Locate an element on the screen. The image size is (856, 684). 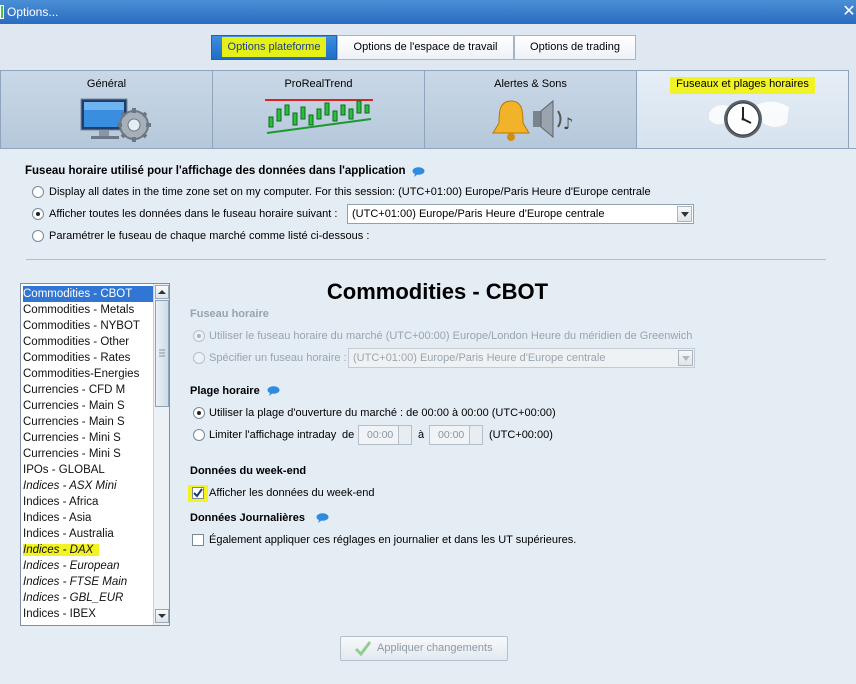
radio-limit-intraday is located at coordinates (199, 435).